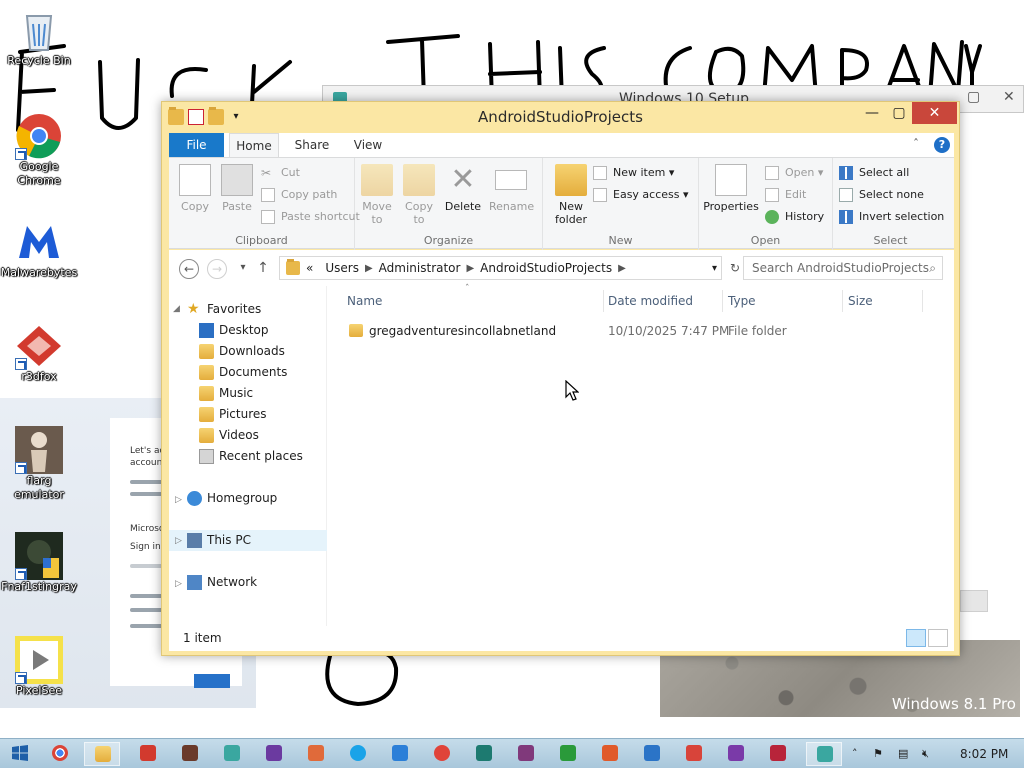  What do you see at coordinates (794, 173) in the screenshot?
I see `open-button: Open ▾` at bounding box center [794, 173].